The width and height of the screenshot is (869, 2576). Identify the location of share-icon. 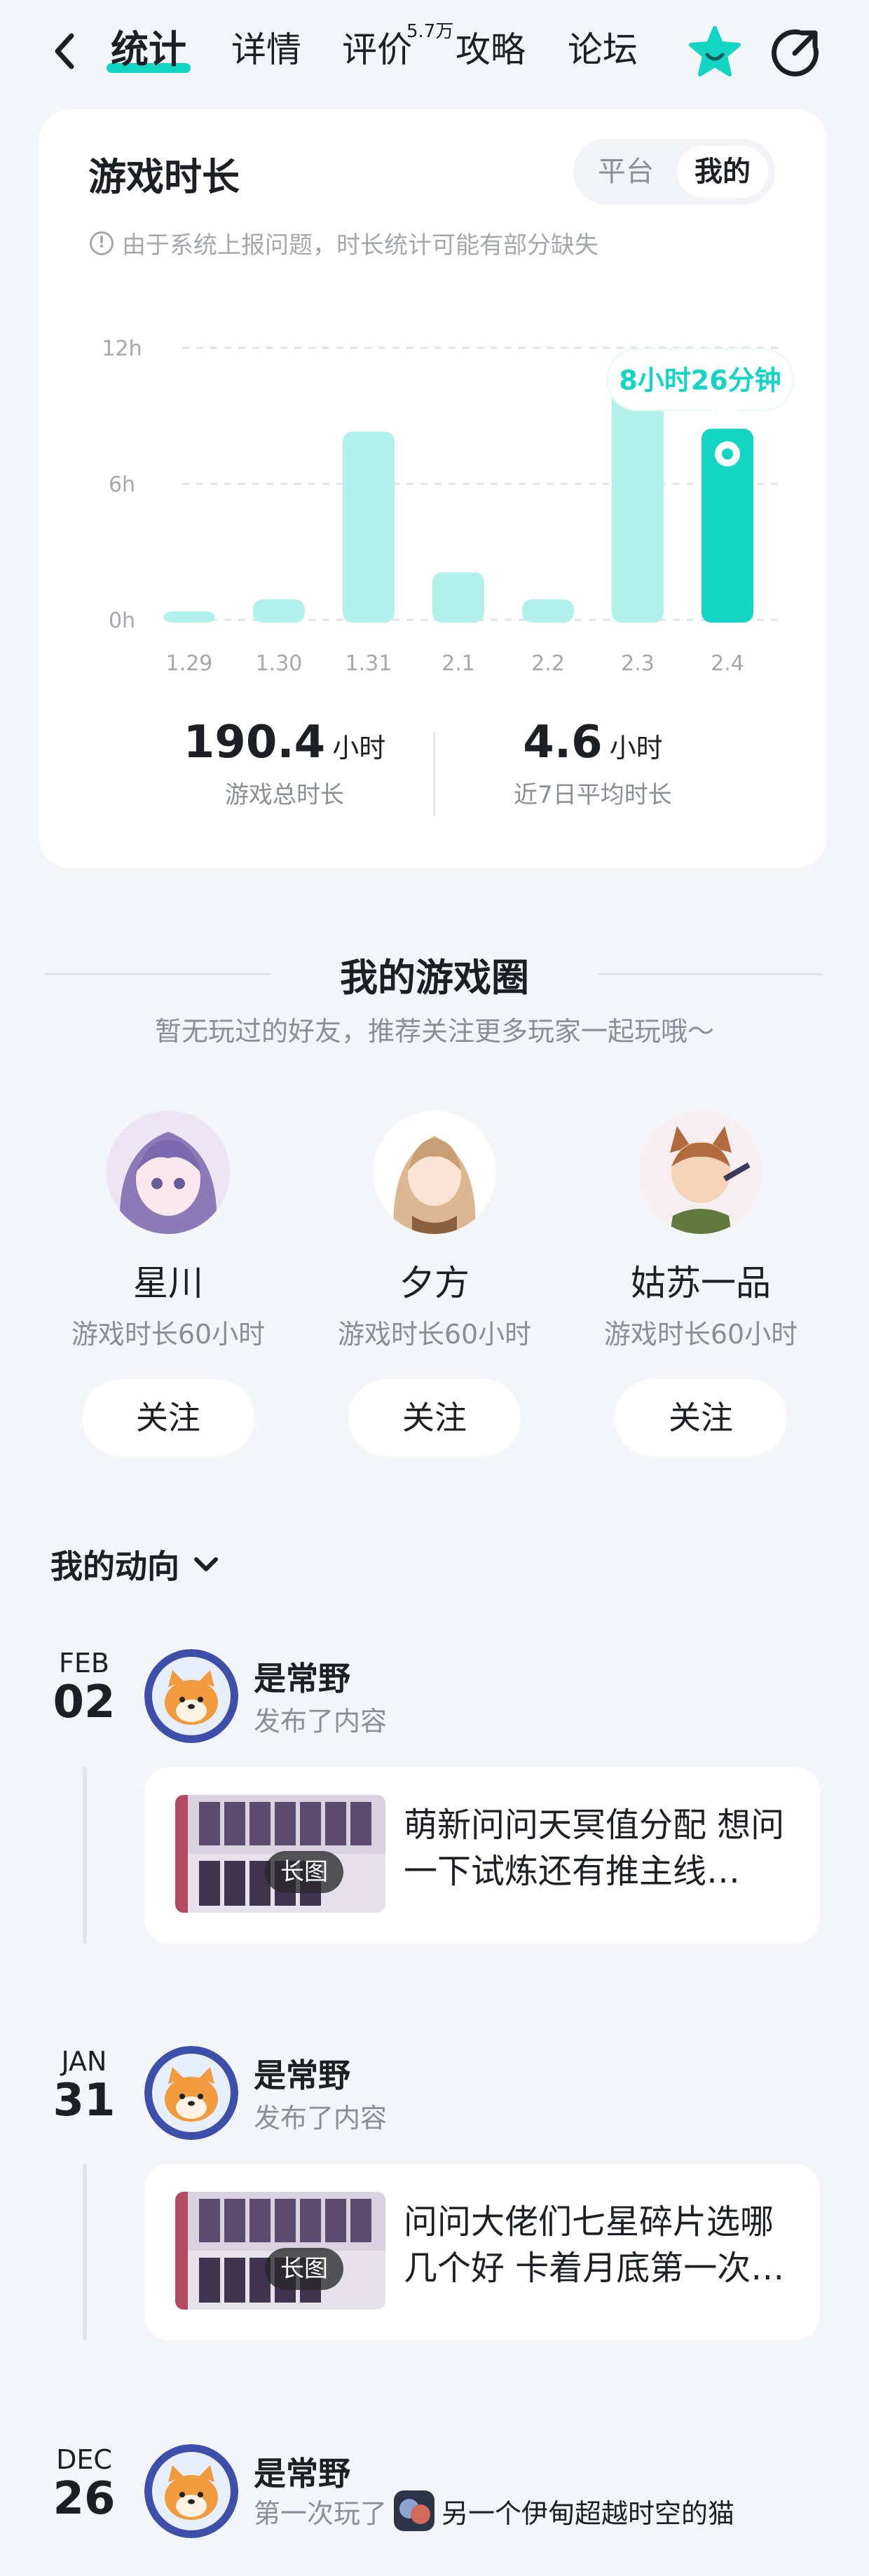
(795, 53).